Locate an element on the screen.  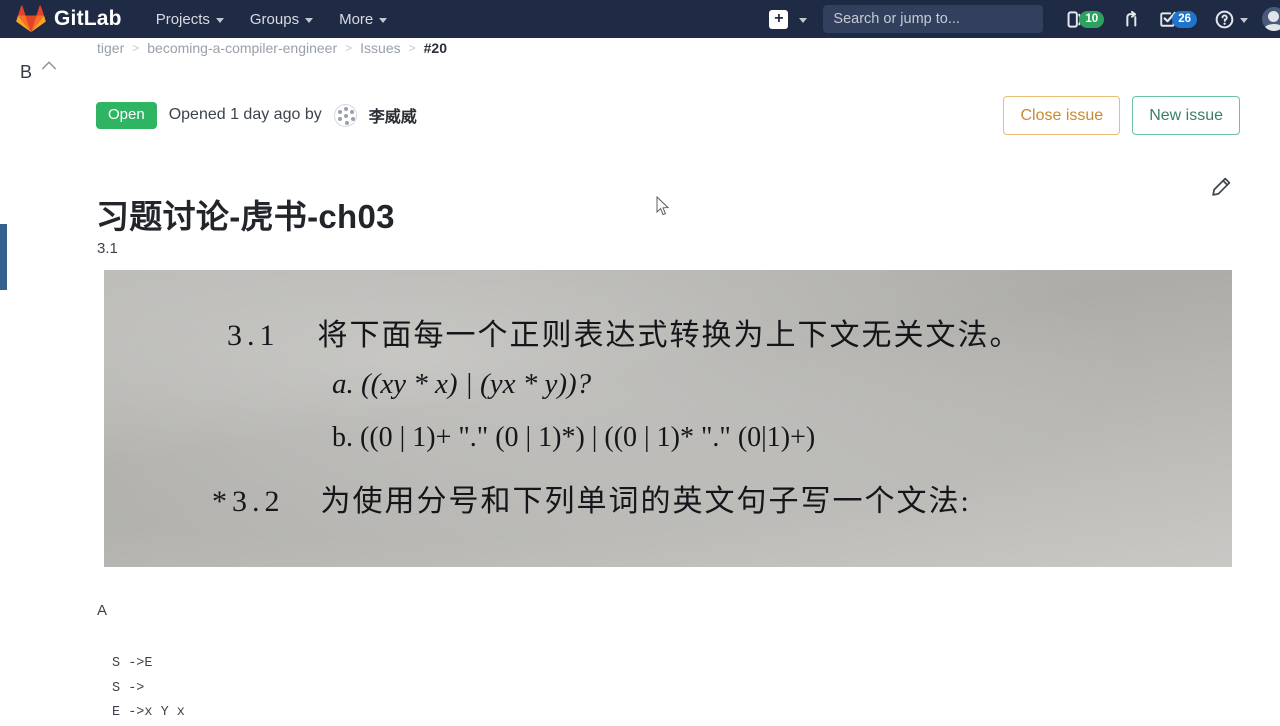
nav-item-groups-label: Groups is located at coordinates (274, 19).